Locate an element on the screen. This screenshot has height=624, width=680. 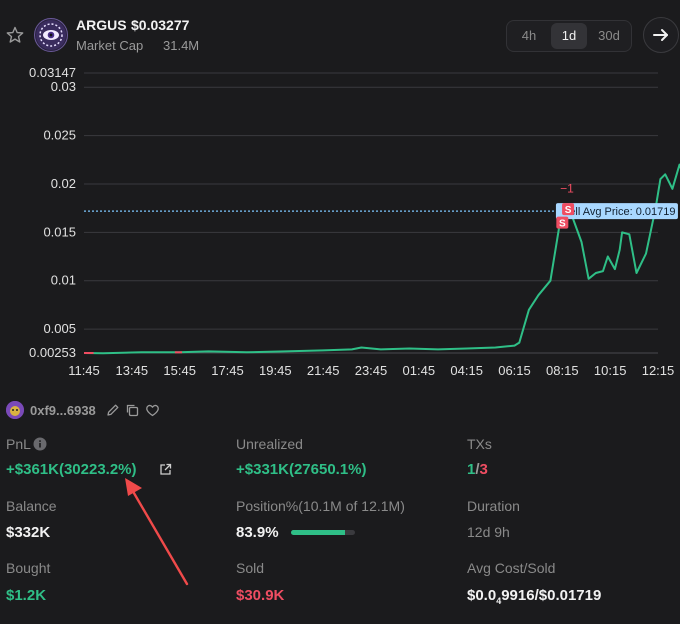
token-logo is located at coordinates (51, 35).